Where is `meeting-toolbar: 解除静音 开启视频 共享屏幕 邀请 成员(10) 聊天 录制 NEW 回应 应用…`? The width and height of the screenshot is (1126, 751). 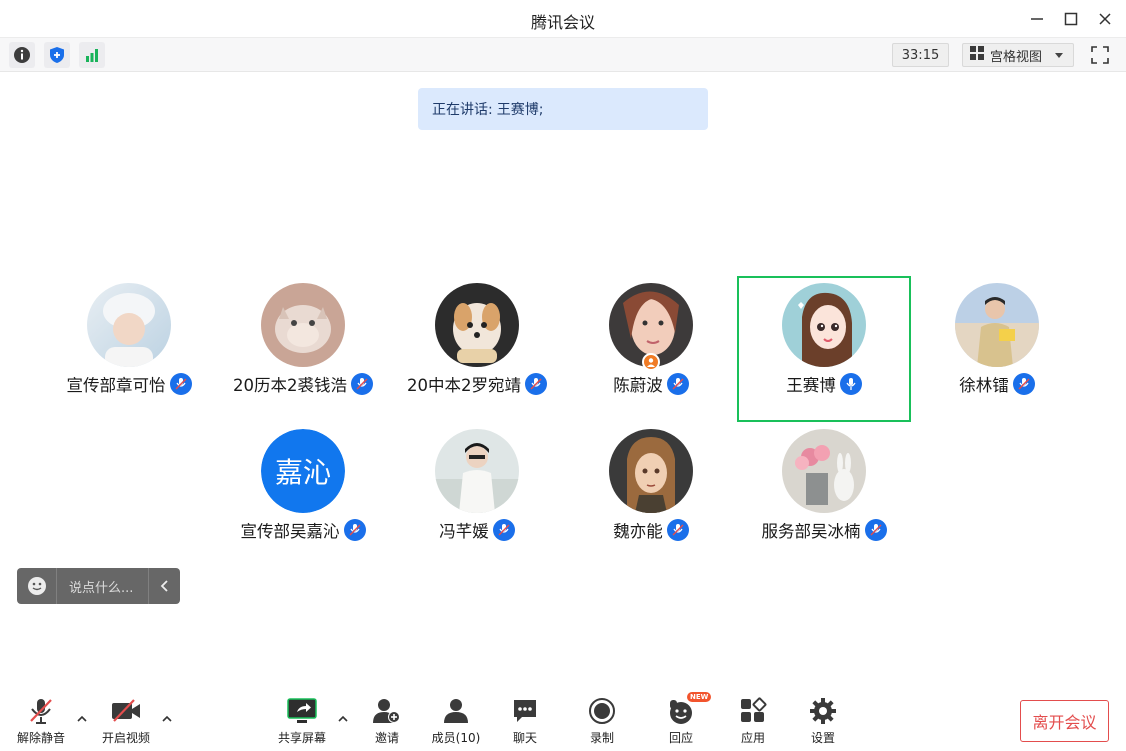 meeting-toolbar: 解除静音 开启视频 共享屏幕 邀请 成员(10) 聊天 录制 NEW 回应 应用… is located at coordinates (563, 718).